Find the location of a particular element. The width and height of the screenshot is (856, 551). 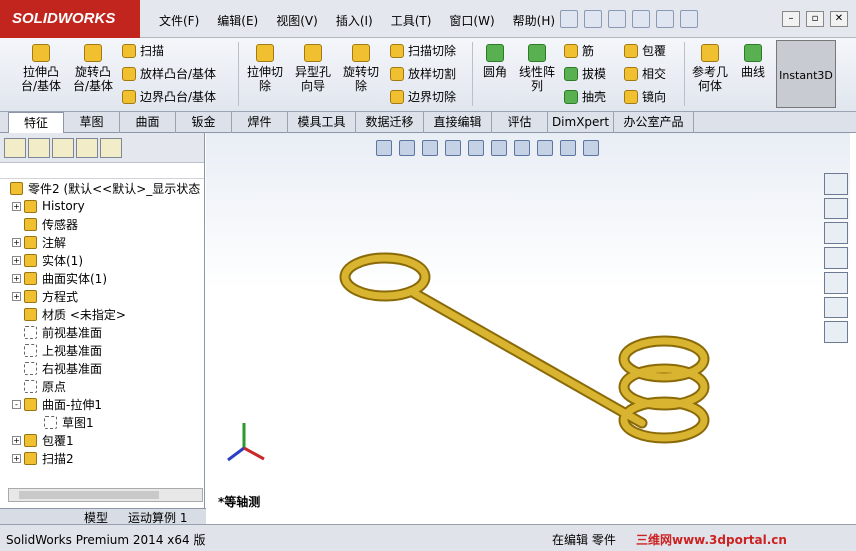

tab-dimxpert: DimXpert is located at coordinates (581, 122).